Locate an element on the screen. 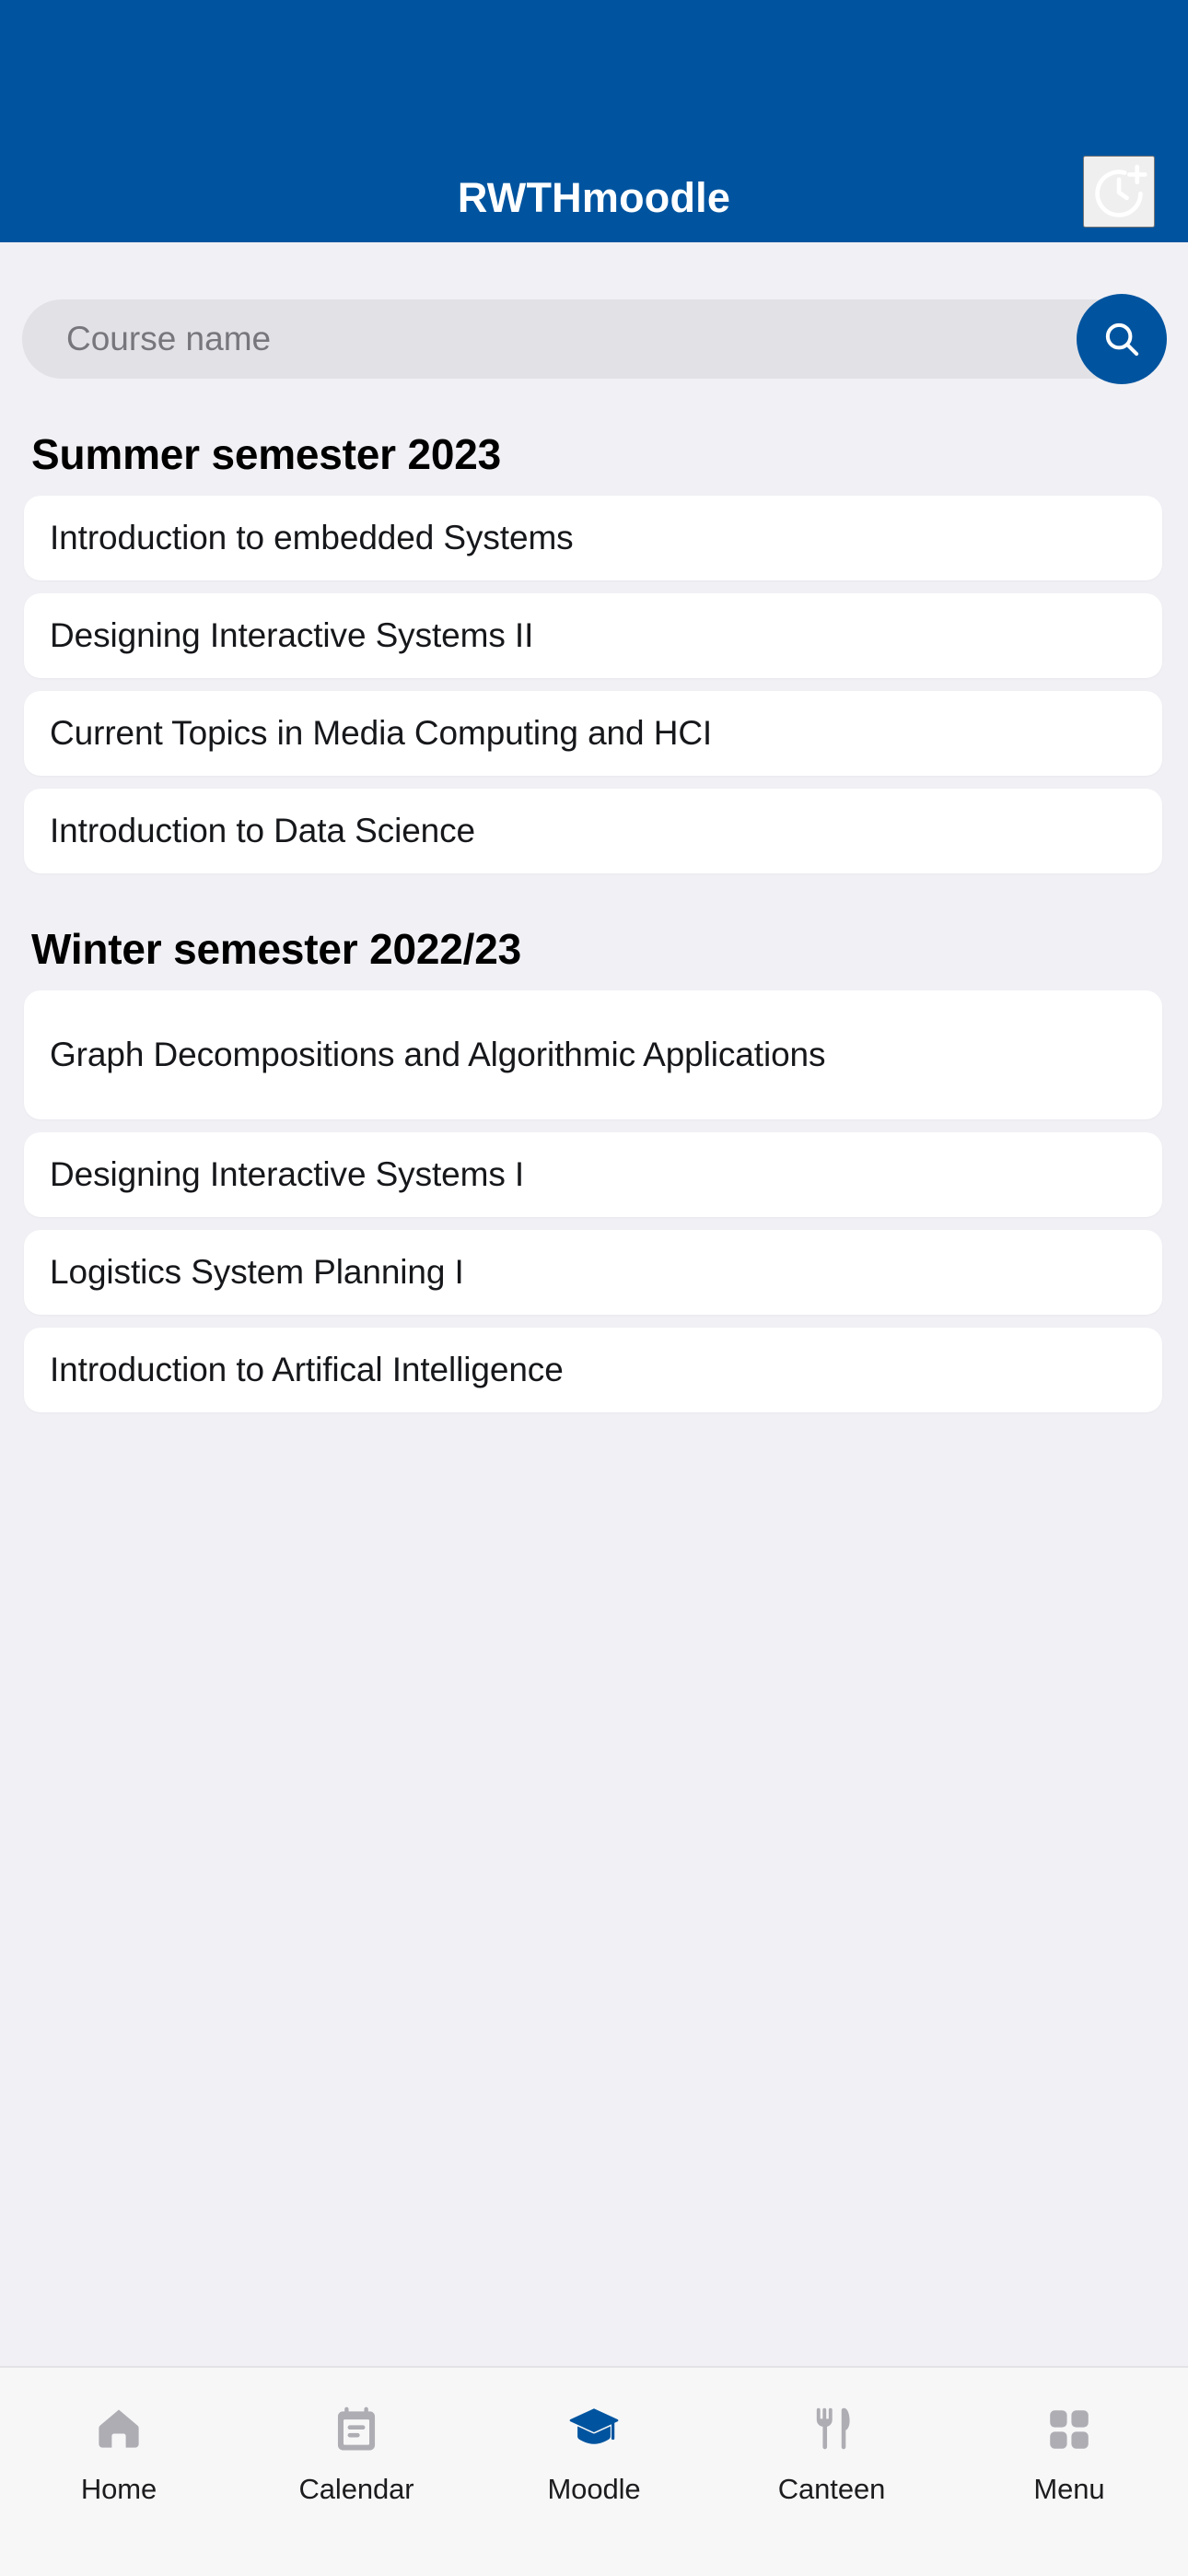 Image resolution: width=1188 pixels, height=2576 pixels. tab-calendar: Calendar is located at coordinates (356, 2453).